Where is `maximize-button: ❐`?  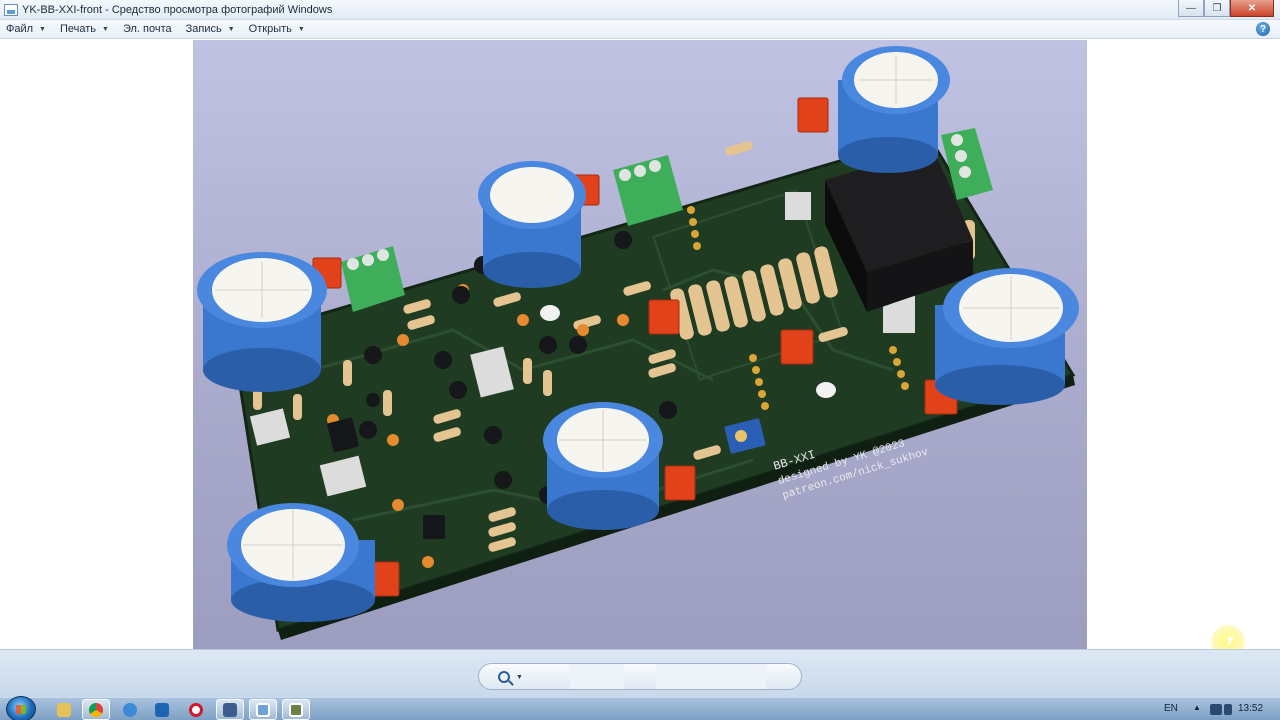 maximize-button: ❐ is located at coordinates (1217, 8).